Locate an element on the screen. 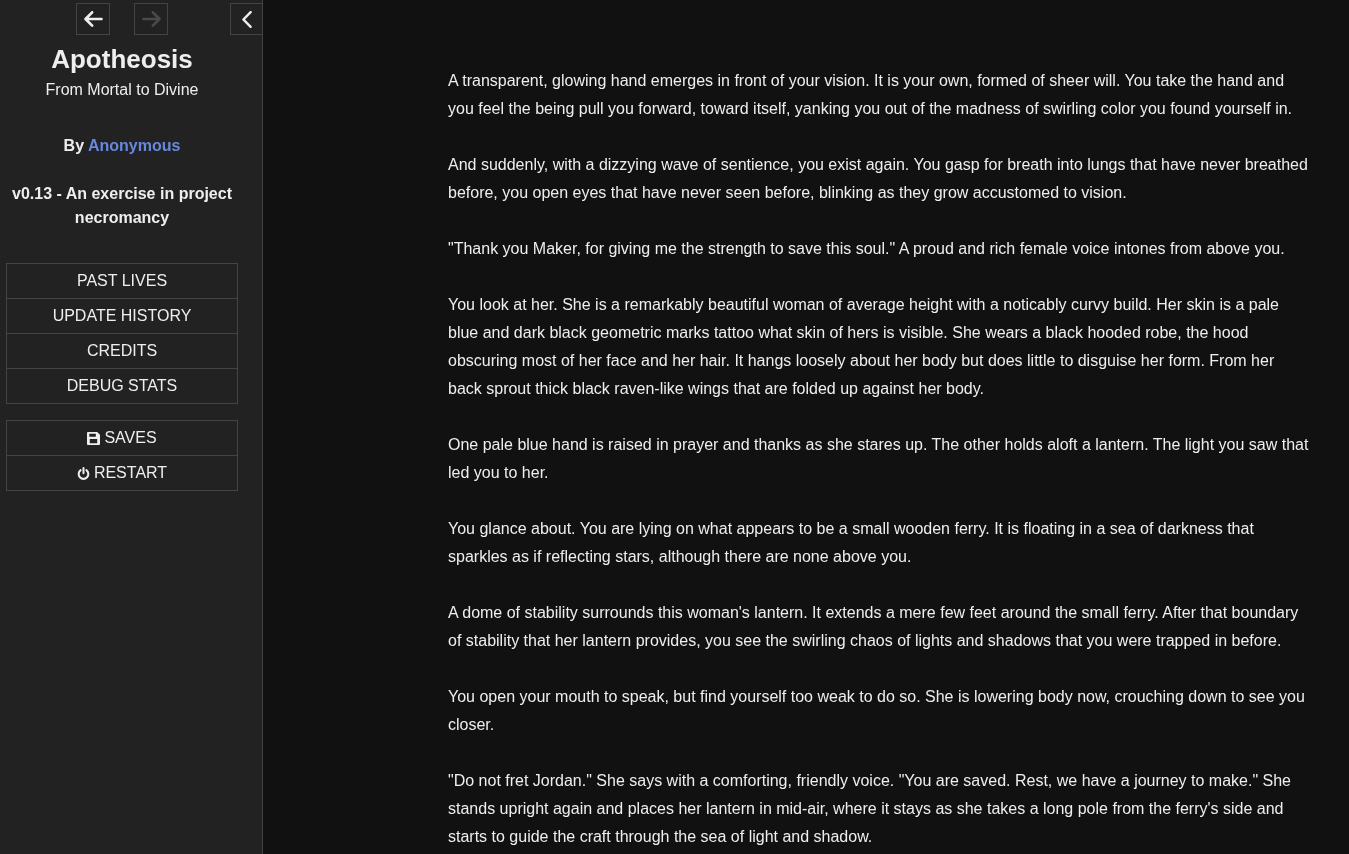  version-note: v0.13 - An exercise in project necromancy is located at coordinates (122, 206).